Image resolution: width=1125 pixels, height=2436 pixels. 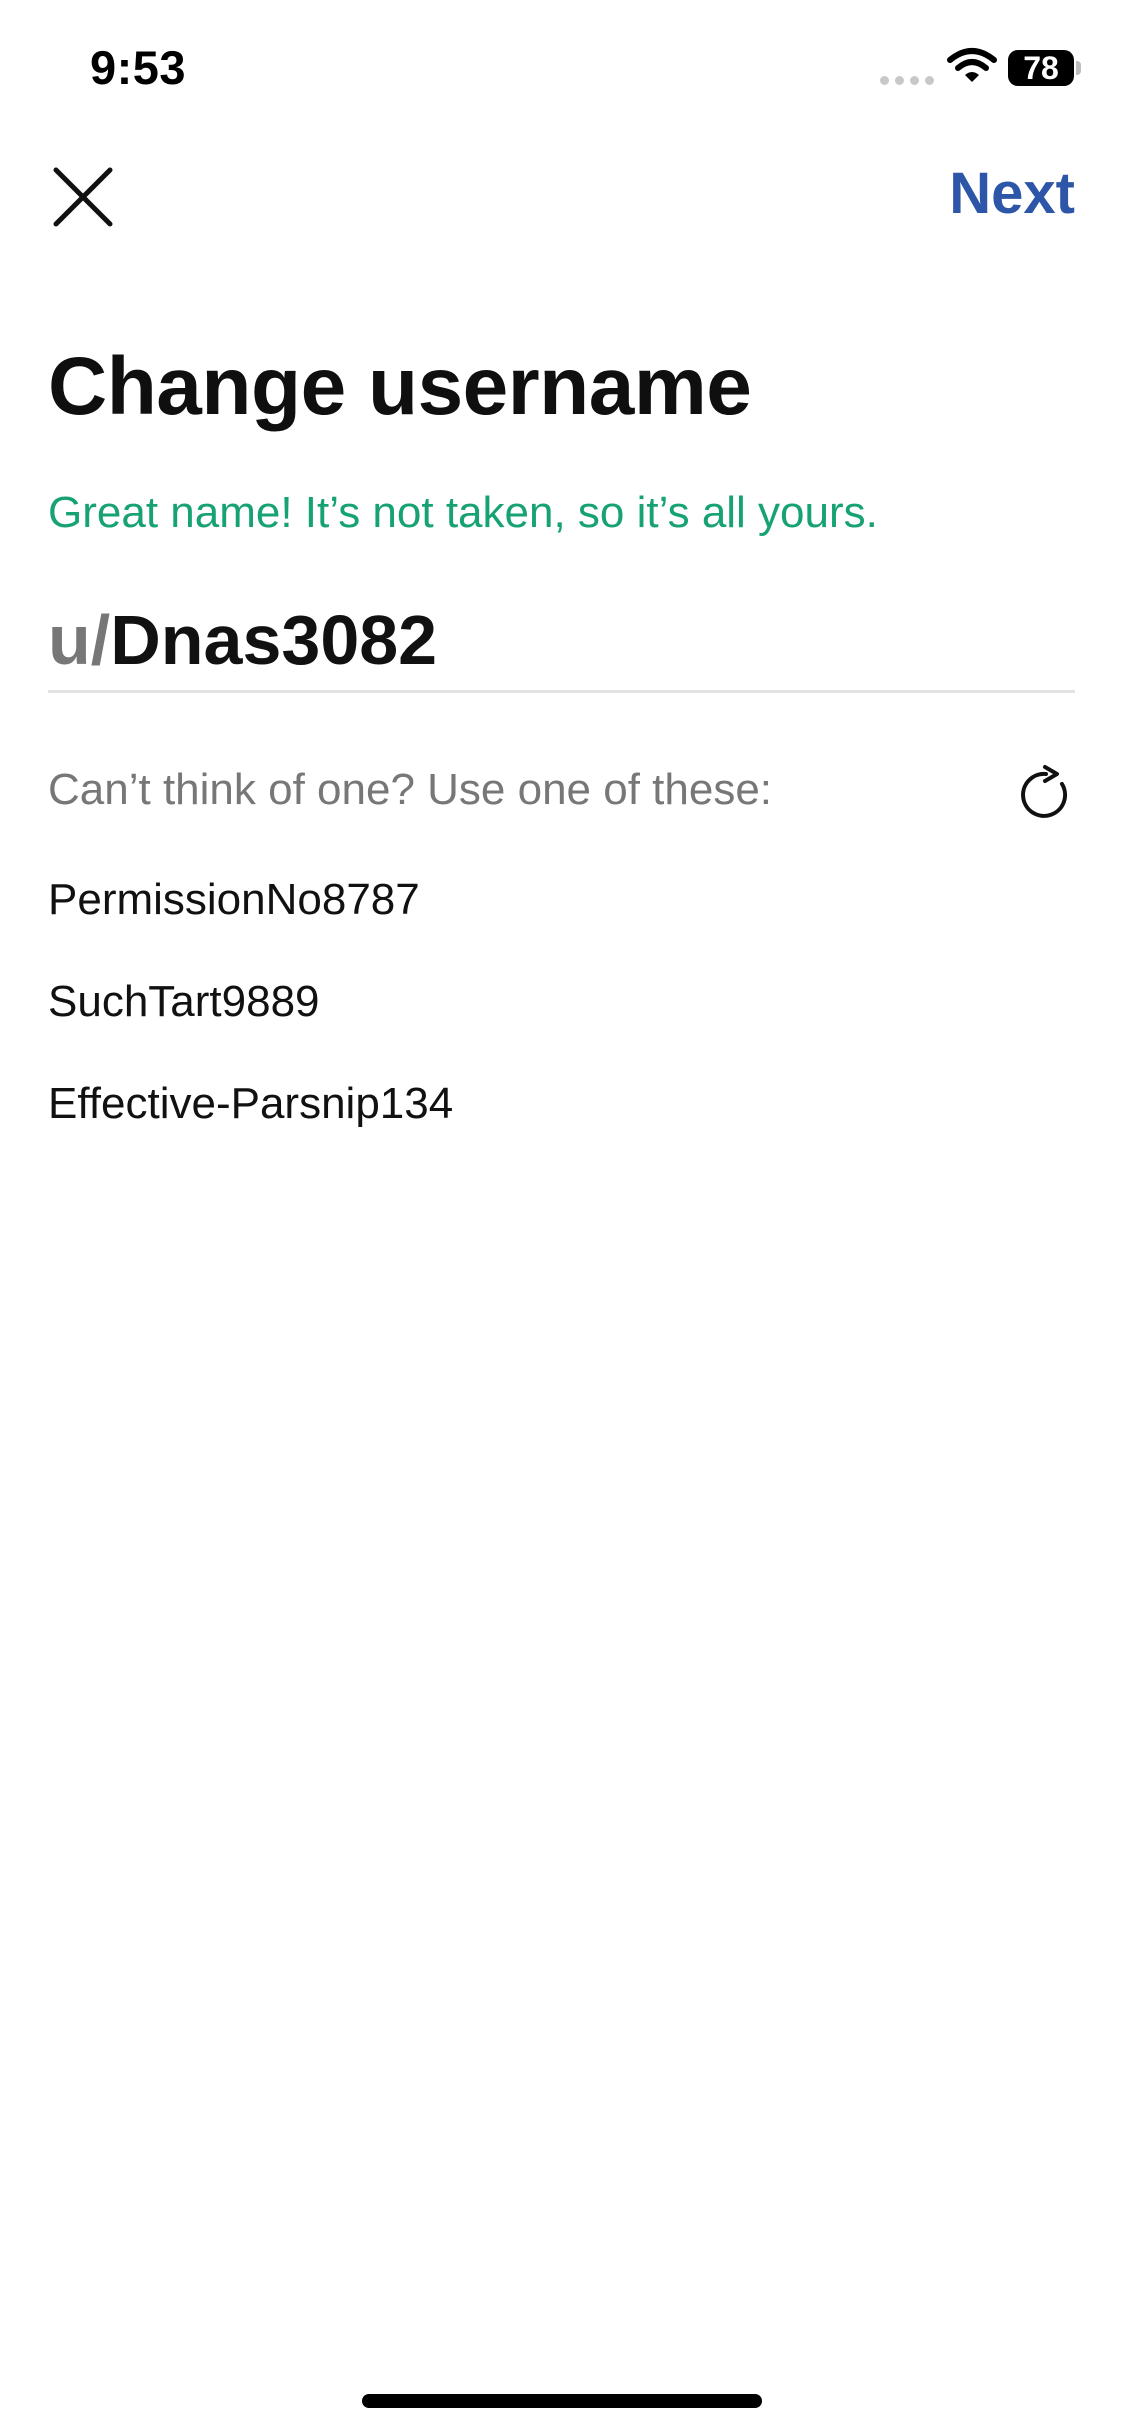 What do you see at coordinates (1012, 193) in the screenshot?
I see `next-button: Next` at bounding box center [1012, 193].